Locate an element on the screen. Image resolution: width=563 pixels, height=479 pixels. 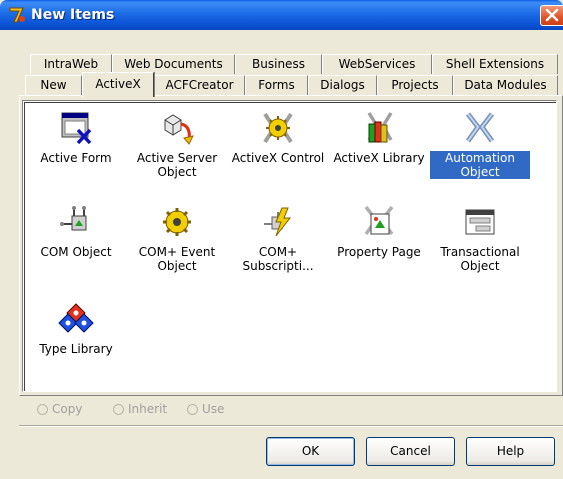
com-object-icon is located at coordinates (73, 218).